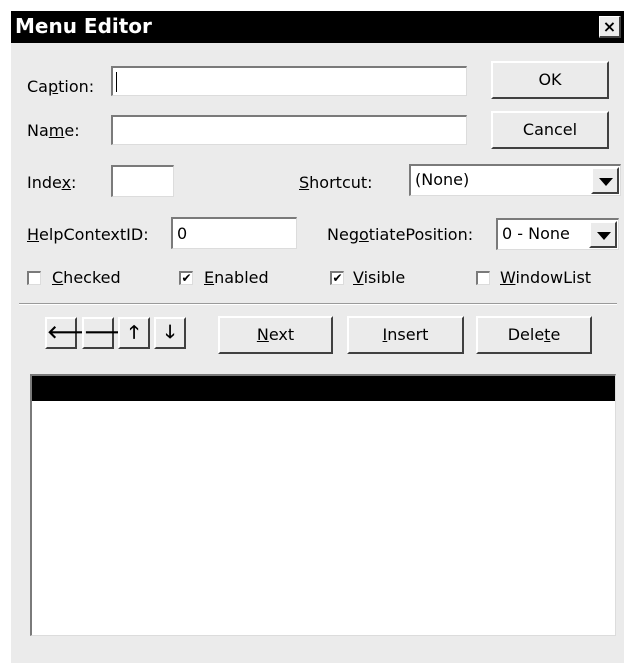 The width and height of the screenshot is (624, 663). Describe the element at coordinates (52, 182) in the screenshot. I see `index-label: Index:` at that location.